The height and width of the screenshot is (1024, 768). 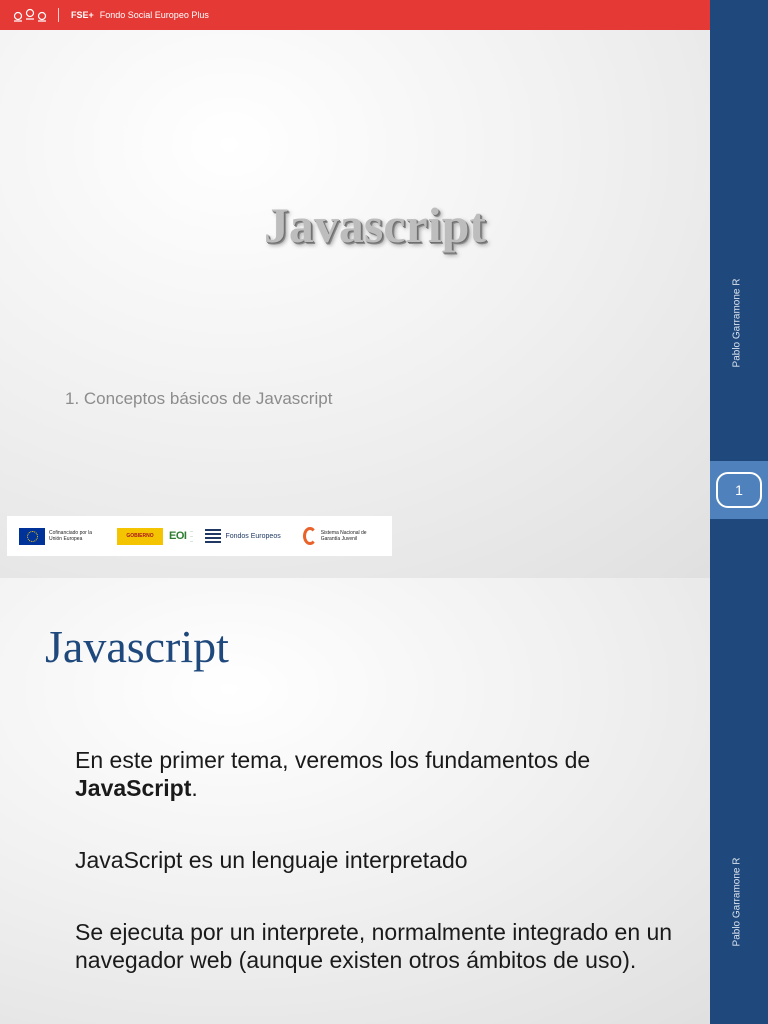 I want to click on paragraph-1-end: ., so click(x=194, y=788).